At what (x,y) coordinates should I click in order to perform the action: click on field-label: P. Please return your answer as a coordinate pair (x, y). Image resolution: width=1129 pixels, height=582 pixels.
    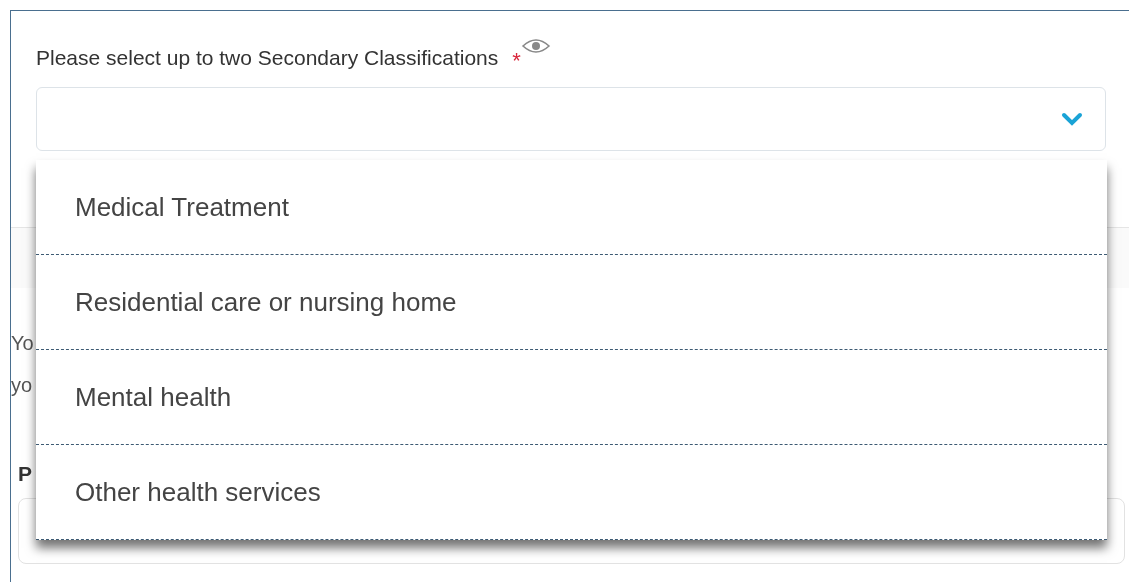
    Looking at the image, I should click on (25, 473).